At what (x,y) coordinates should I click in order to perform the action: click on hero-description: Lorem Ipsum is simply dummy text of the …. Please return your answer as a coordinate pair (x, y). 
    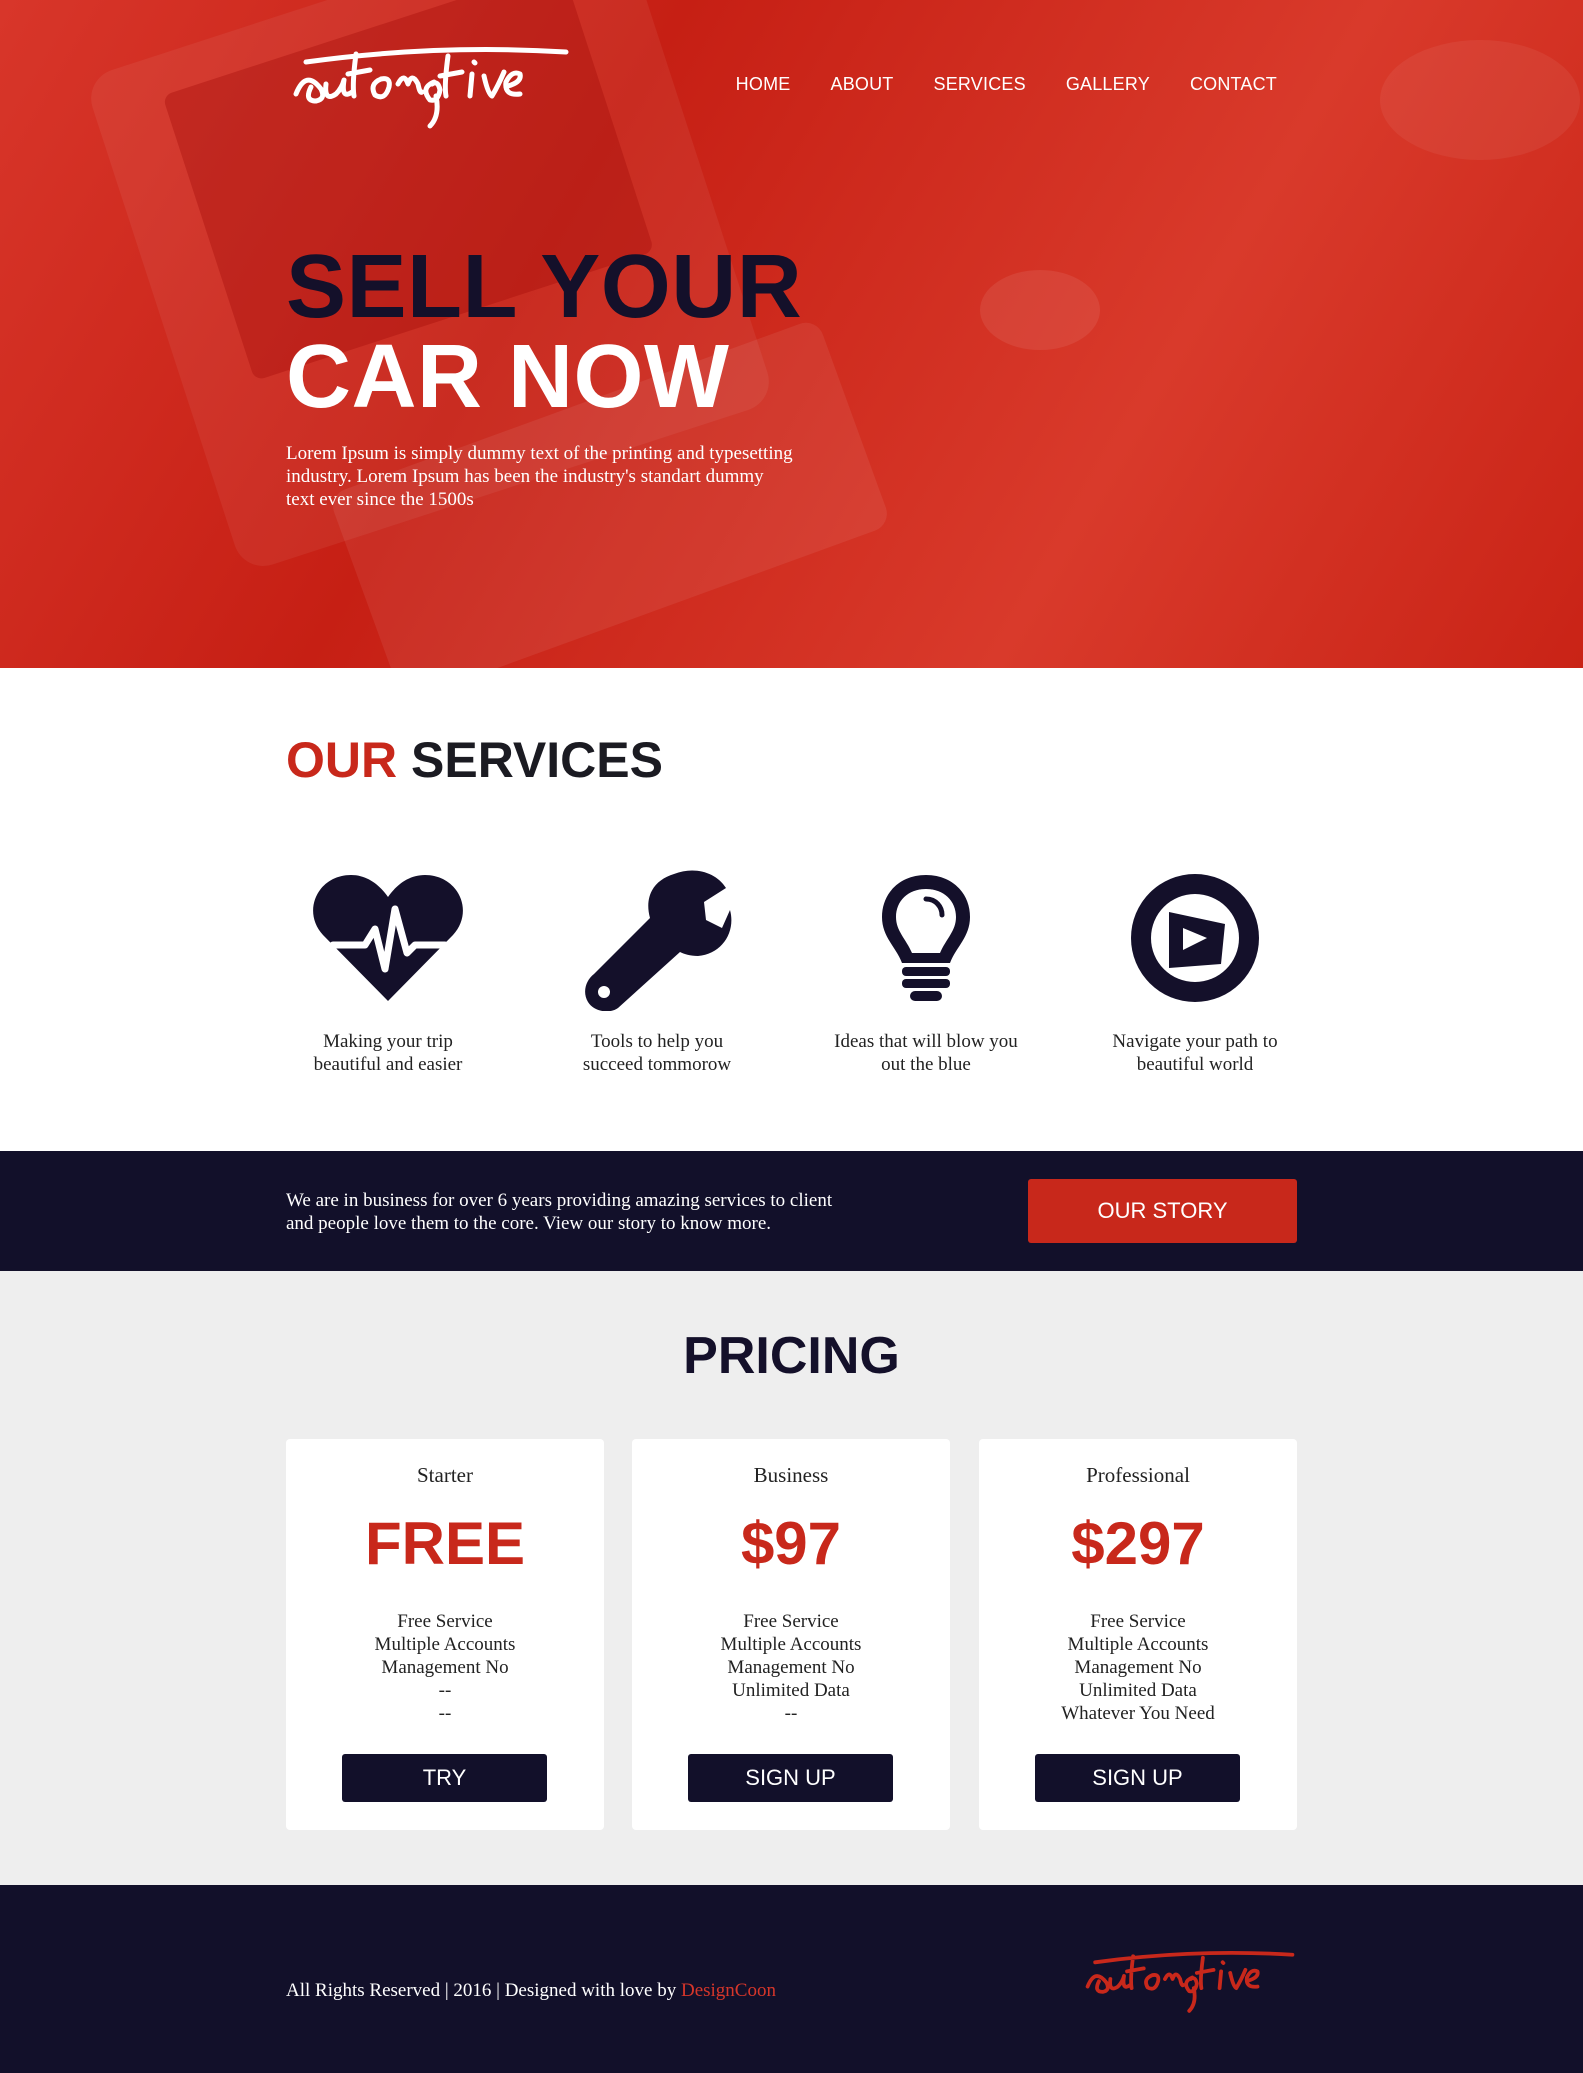
    Looking at the image, I should click on (539, 476).